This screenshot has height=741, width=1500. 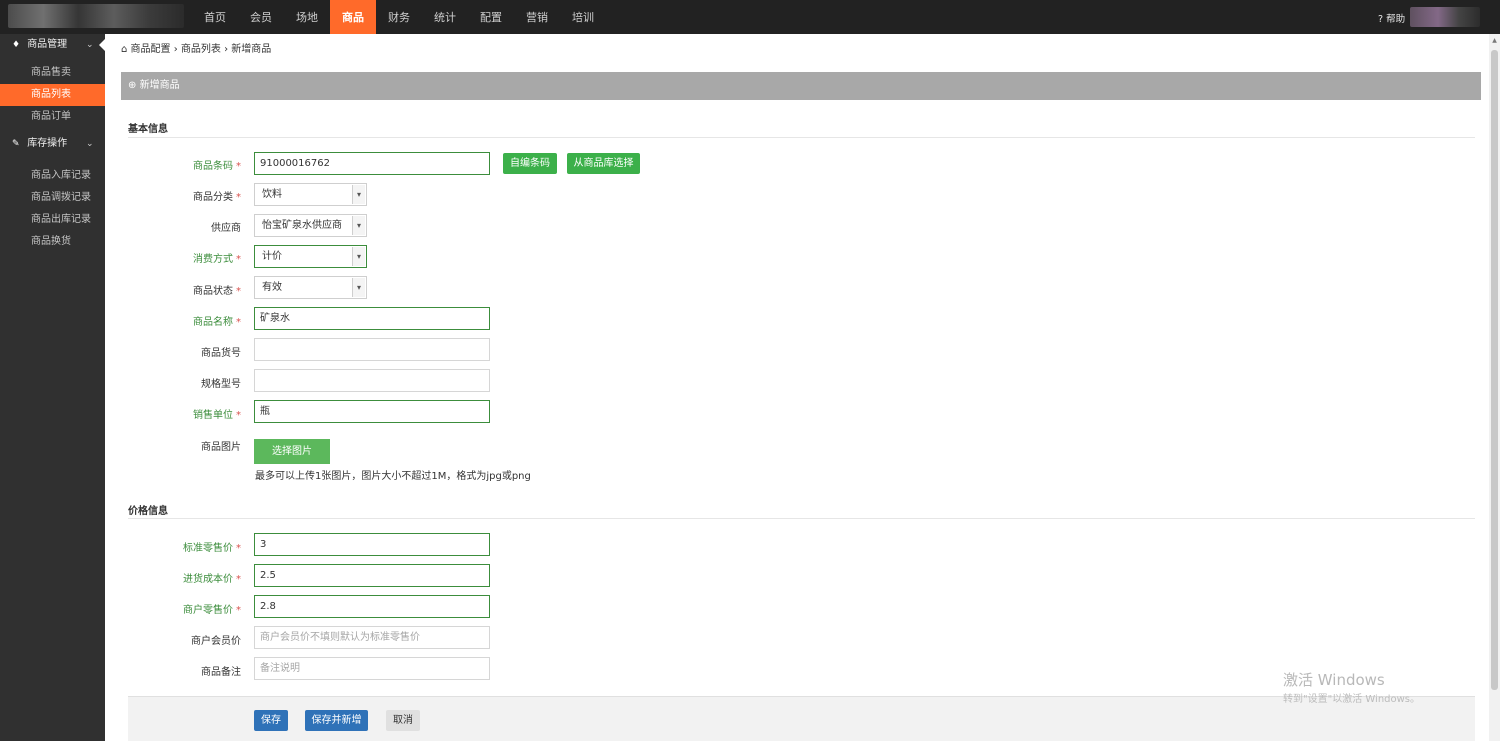 What do you see at coordinates (212, 610) in the screenshot?
I see `merchant-retail-label: 商户零售价 *` at bounding box center [212, 610].